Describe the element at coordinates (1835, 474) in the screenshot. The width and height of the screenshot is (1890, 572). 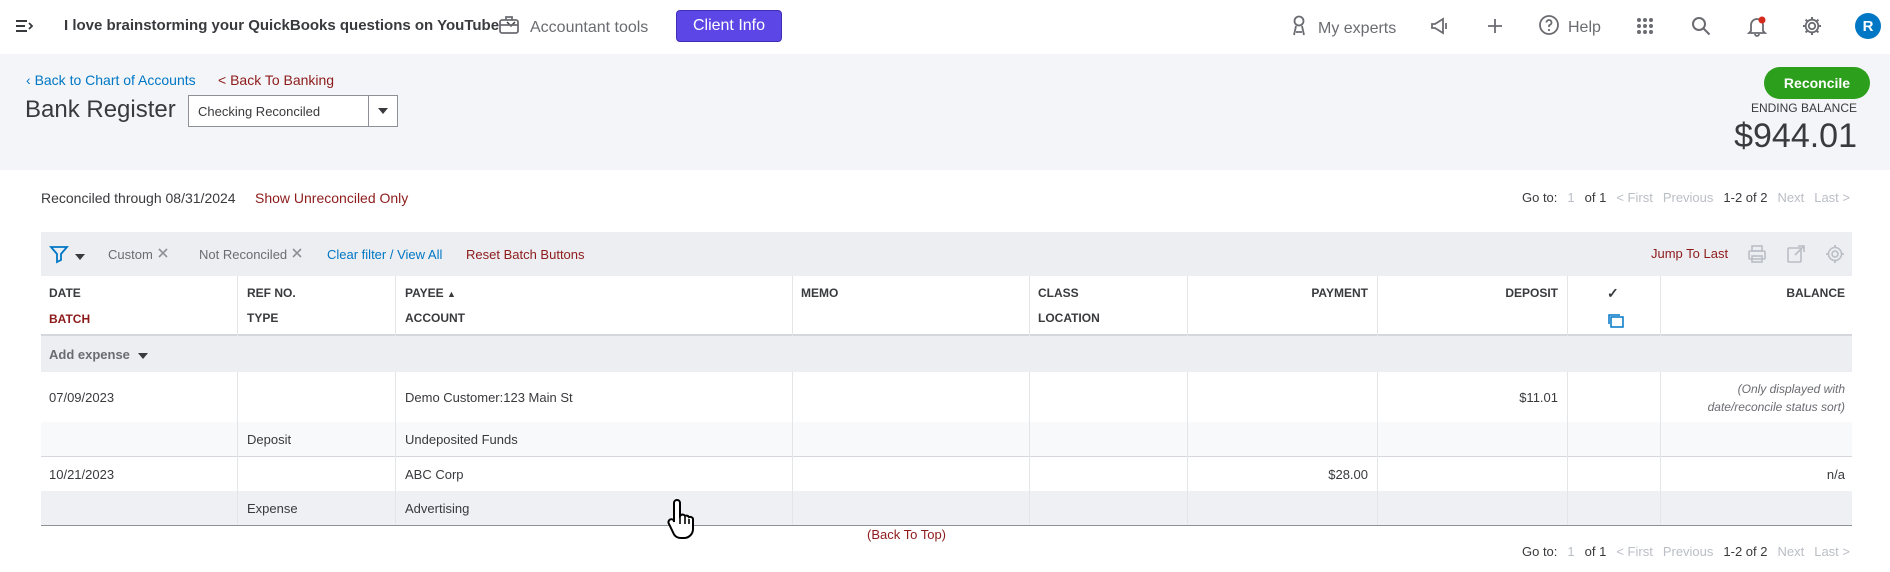
I see `row-balance: n/a` at that location.